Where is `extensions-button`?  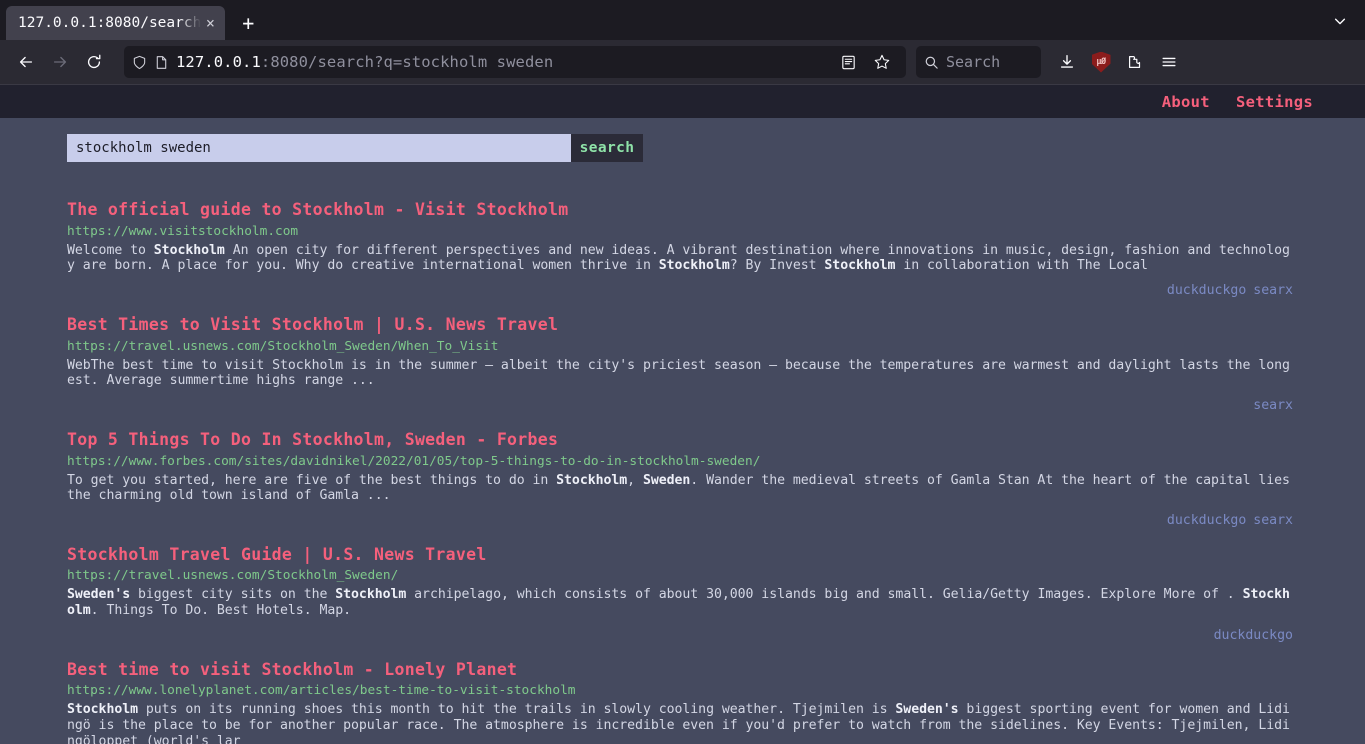
extensions-button is located at coordinates (1135, 62).